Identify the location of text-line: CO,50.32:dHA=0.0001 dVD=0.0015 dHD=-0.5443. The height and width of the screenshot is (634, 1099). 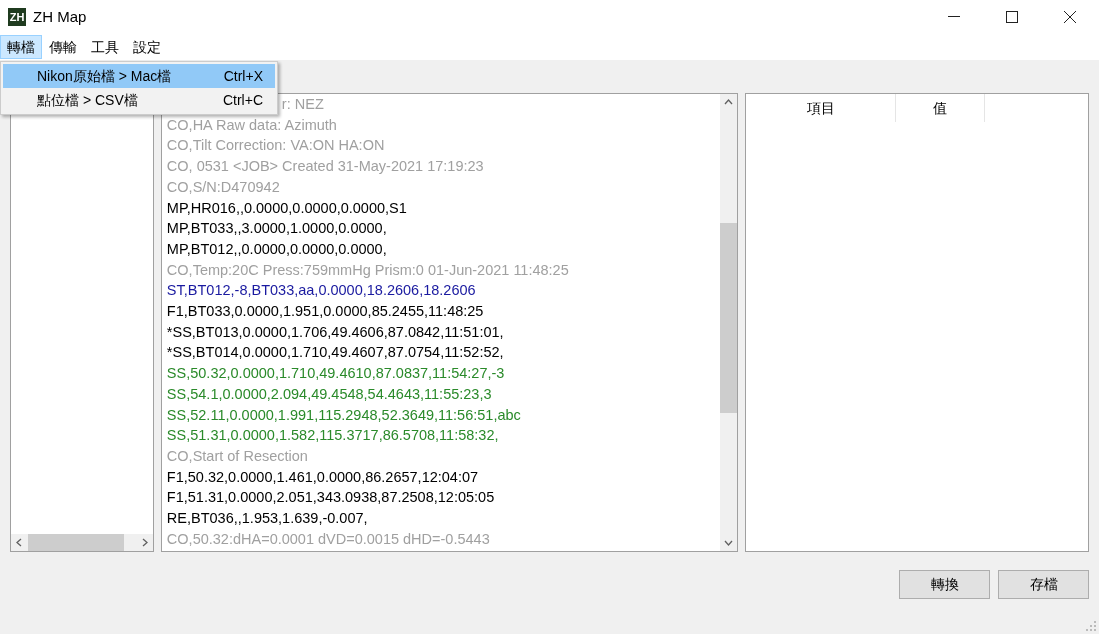
(328, 539).